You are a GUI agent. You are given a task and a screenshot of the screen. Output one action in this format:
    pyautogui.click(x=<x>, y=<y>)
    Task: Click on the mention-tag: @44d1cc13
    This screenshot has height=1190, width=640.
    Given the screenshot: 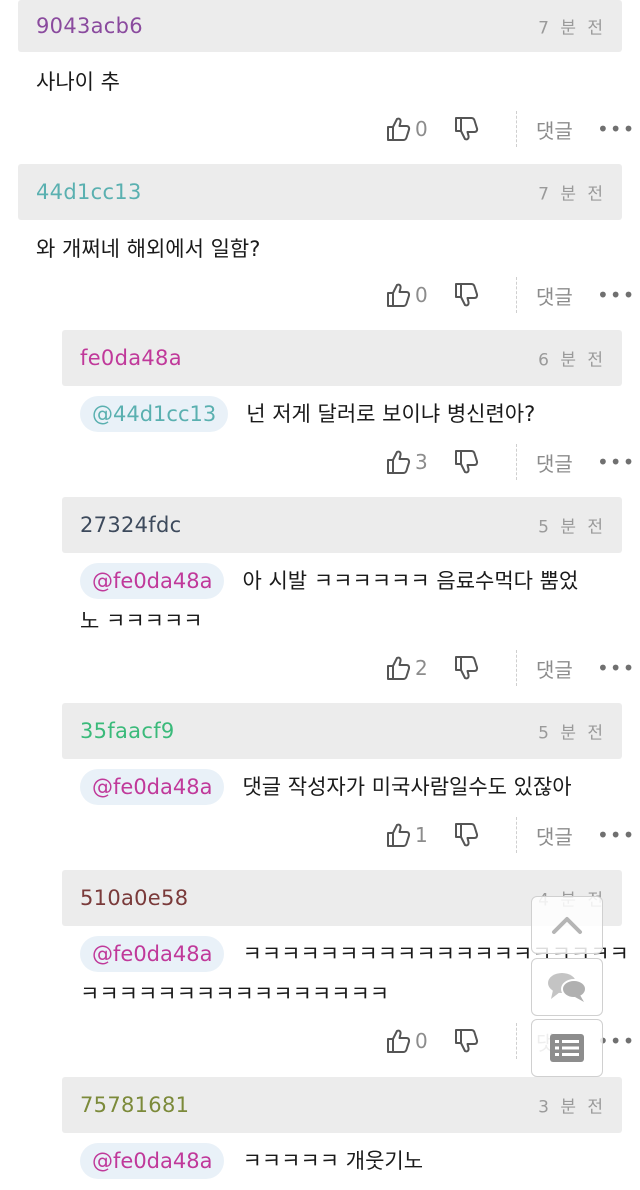 What is the action you would take?
    pyautogui.click(x=154, y=414)
    